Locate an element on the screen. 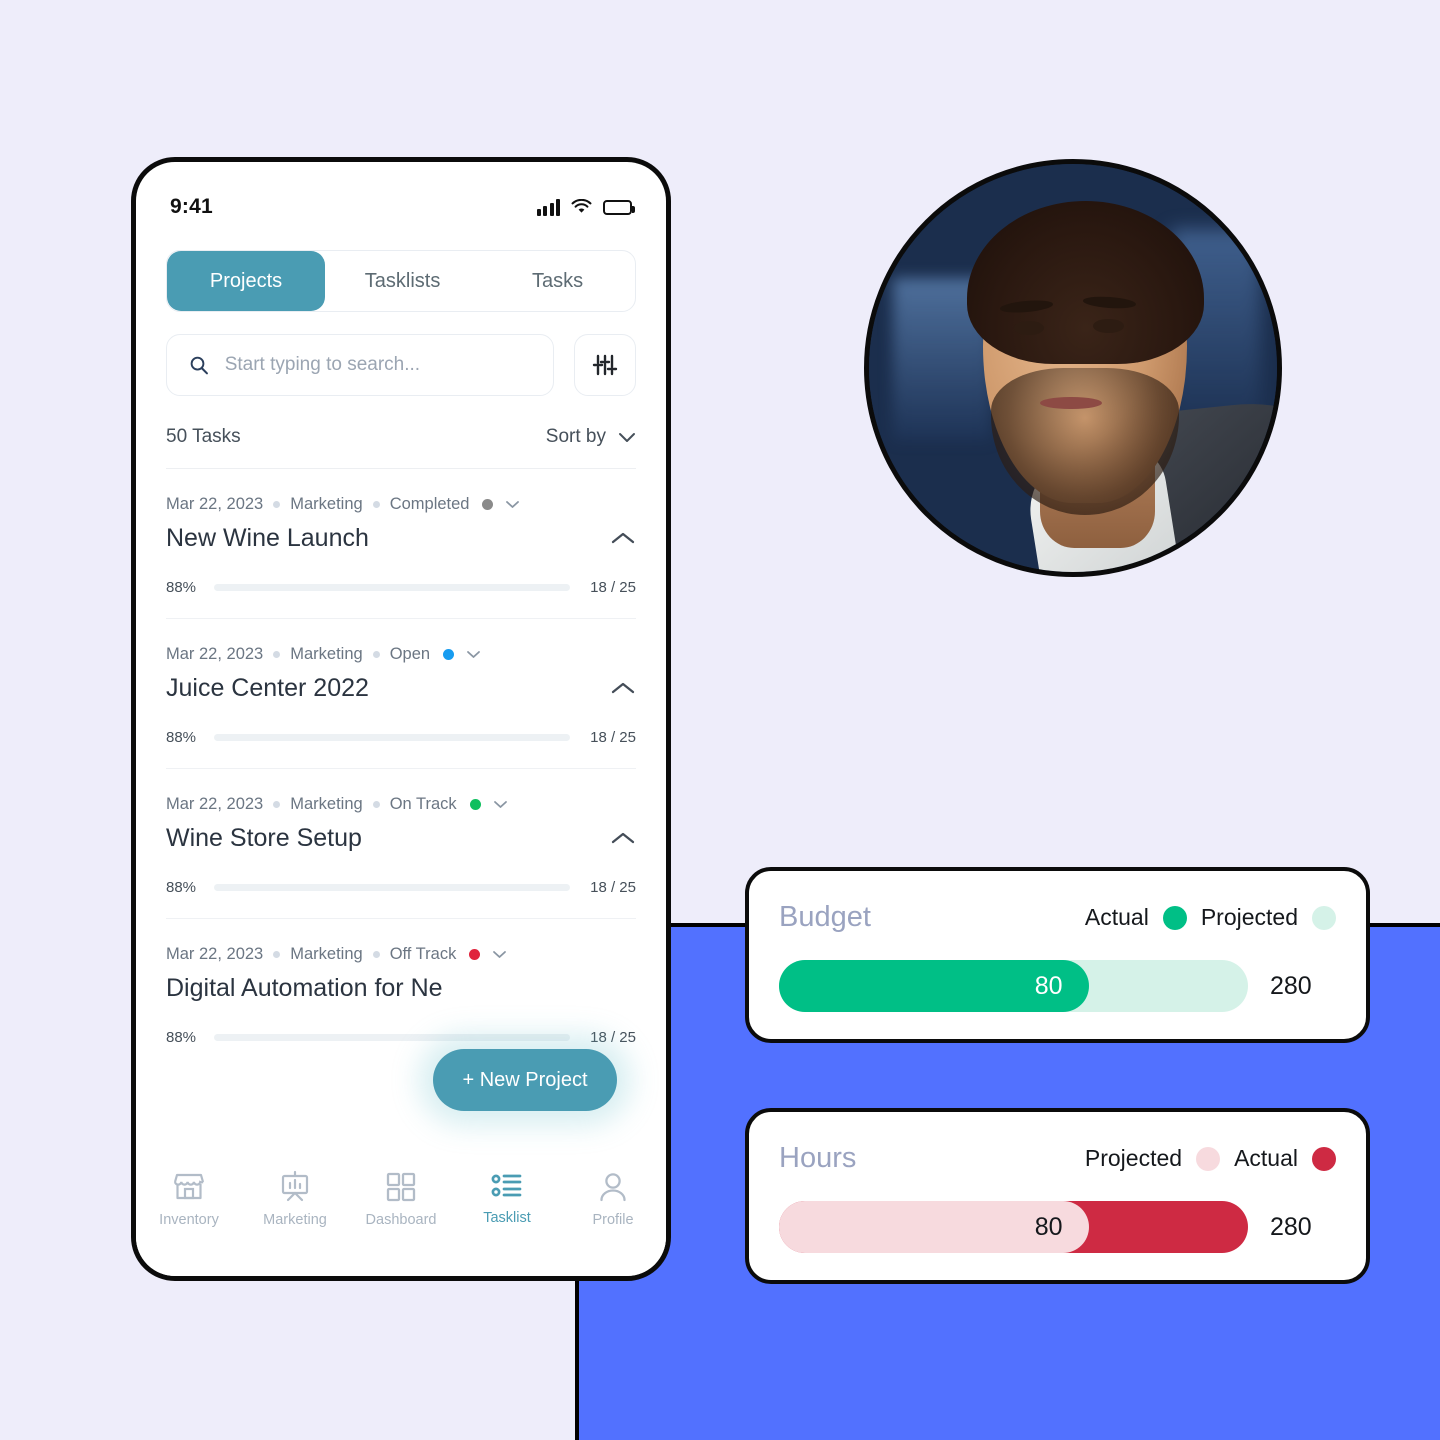 This screenshot has height=1440, width=1440. project-title: Wine Store Setup is located at coordinates (264, 838).